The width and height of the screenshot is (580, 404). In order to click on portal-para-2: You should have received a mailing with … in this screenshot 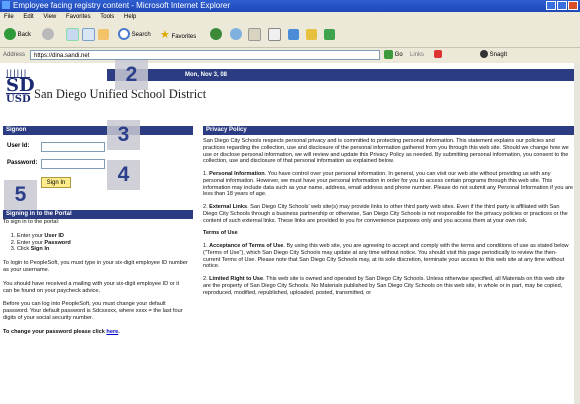, I will do `click(91, 287)`.